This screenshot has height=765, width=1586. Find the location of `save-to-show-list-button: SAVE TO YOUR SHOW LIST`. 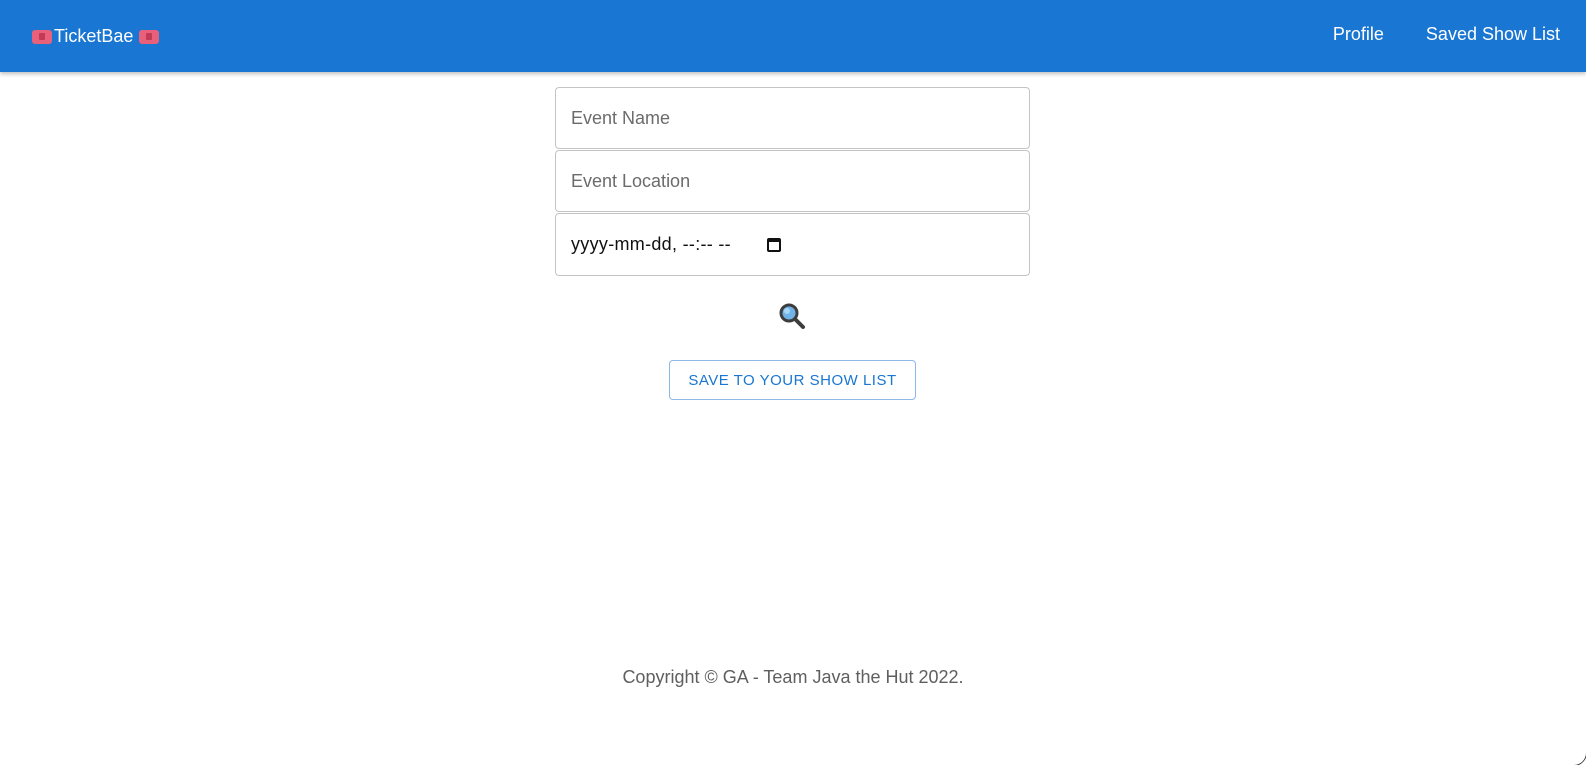

save-to-show-list-button: SAVE TO YOUR SHOW LIST is located at coordinates (792, 380).